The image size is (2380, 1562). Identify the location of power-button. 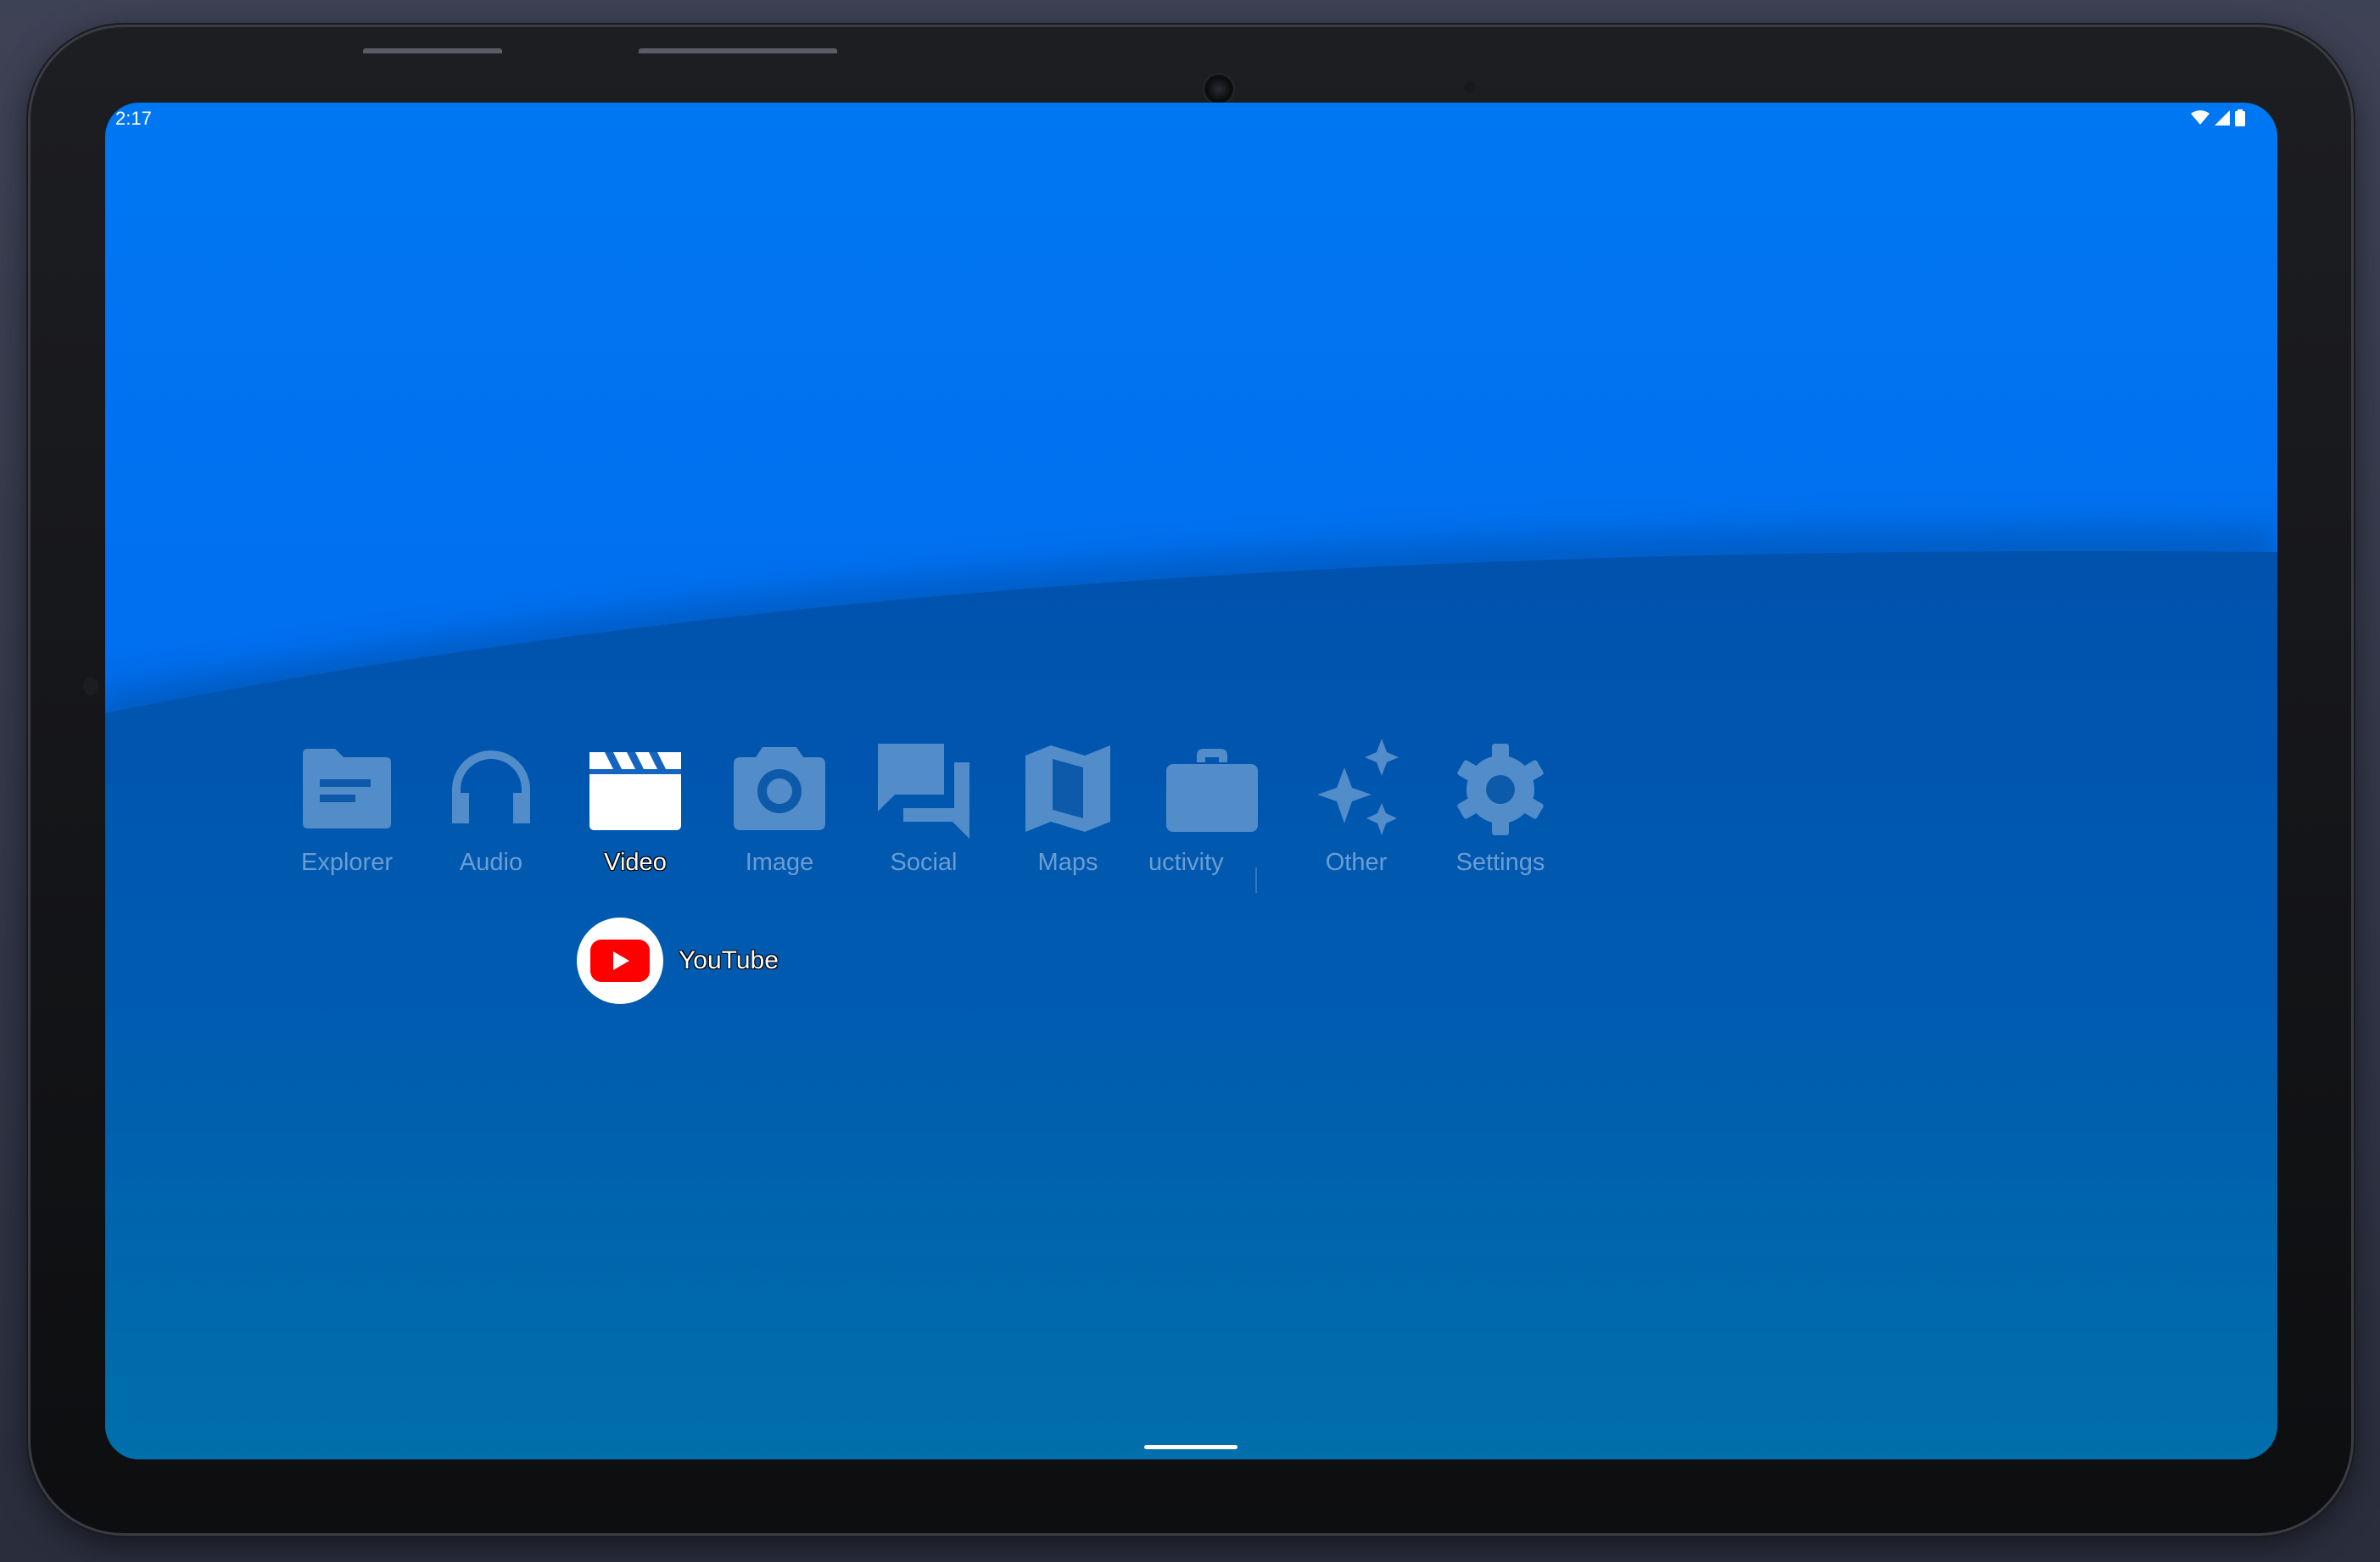
(432, 51).